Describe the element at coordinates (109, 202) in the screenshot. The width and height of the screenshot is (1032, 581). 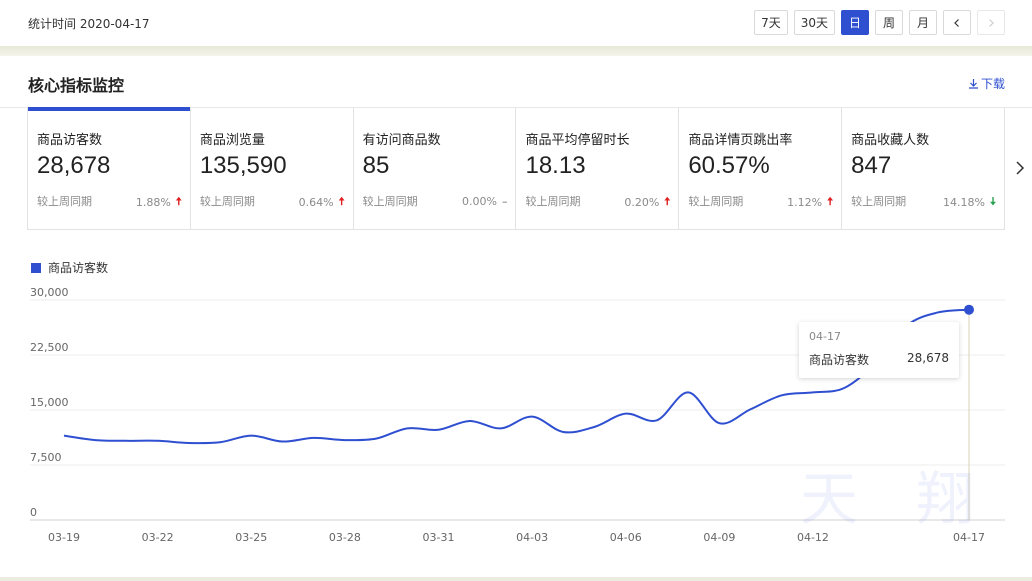
I see `metric-footer: 较上周同期 1.88% 🠅` at that location.